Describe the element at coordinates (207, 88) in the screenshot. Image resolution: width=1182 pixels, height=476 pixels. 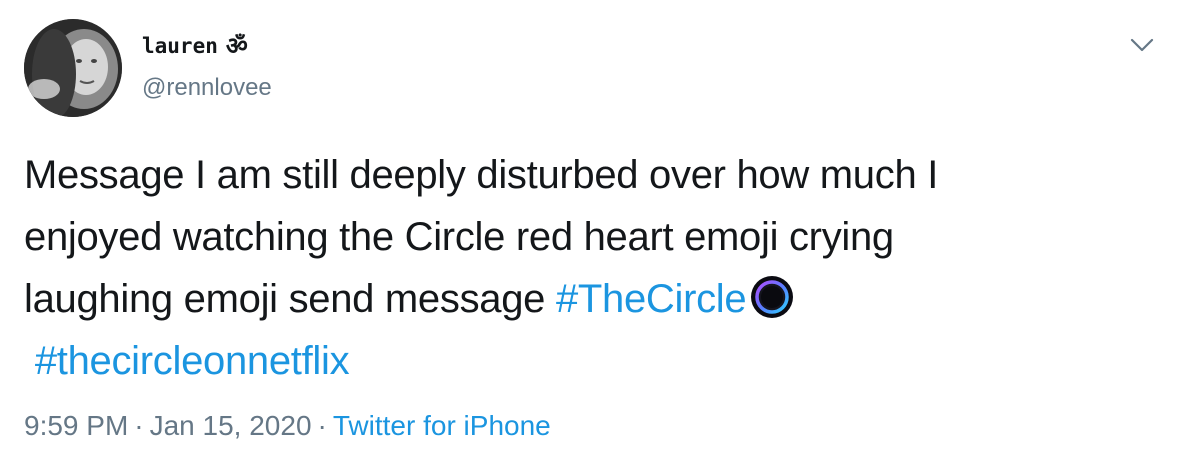
I see `user-handle: @rennlovee` at that location.